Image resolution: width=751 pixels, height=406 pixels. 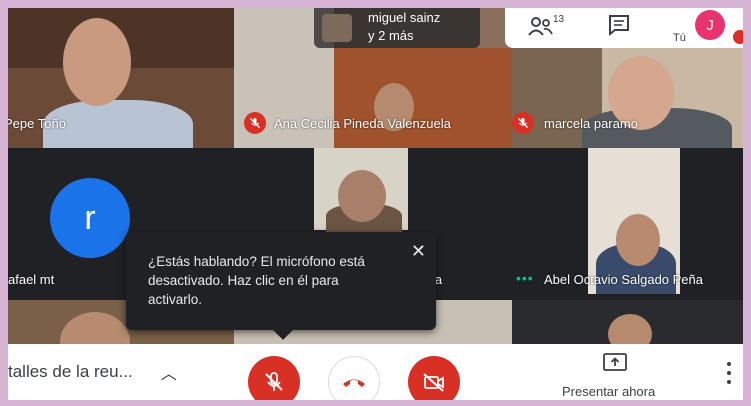 I want to click on hang-up-icon, so click(x=354, y=383).